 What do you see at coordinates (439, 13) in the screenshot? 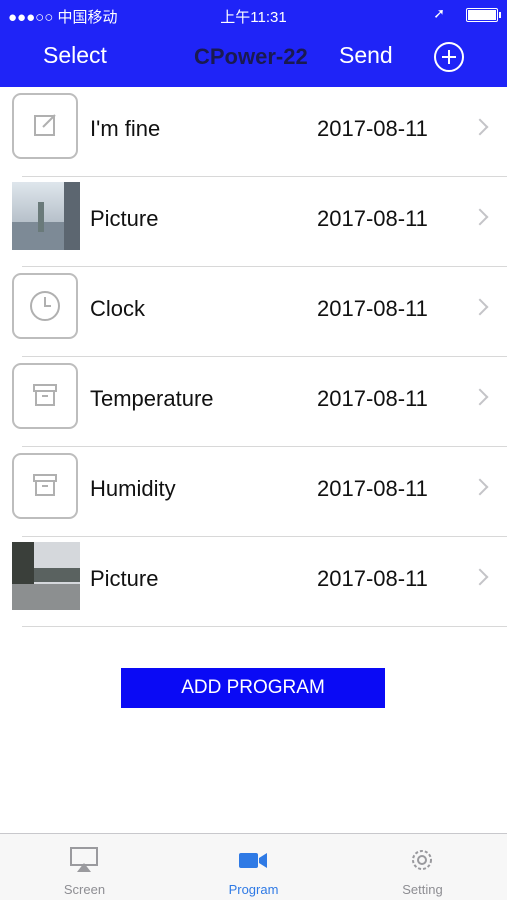
I see `location-arrow-icon: ➚` at bounding box center [439, 13].